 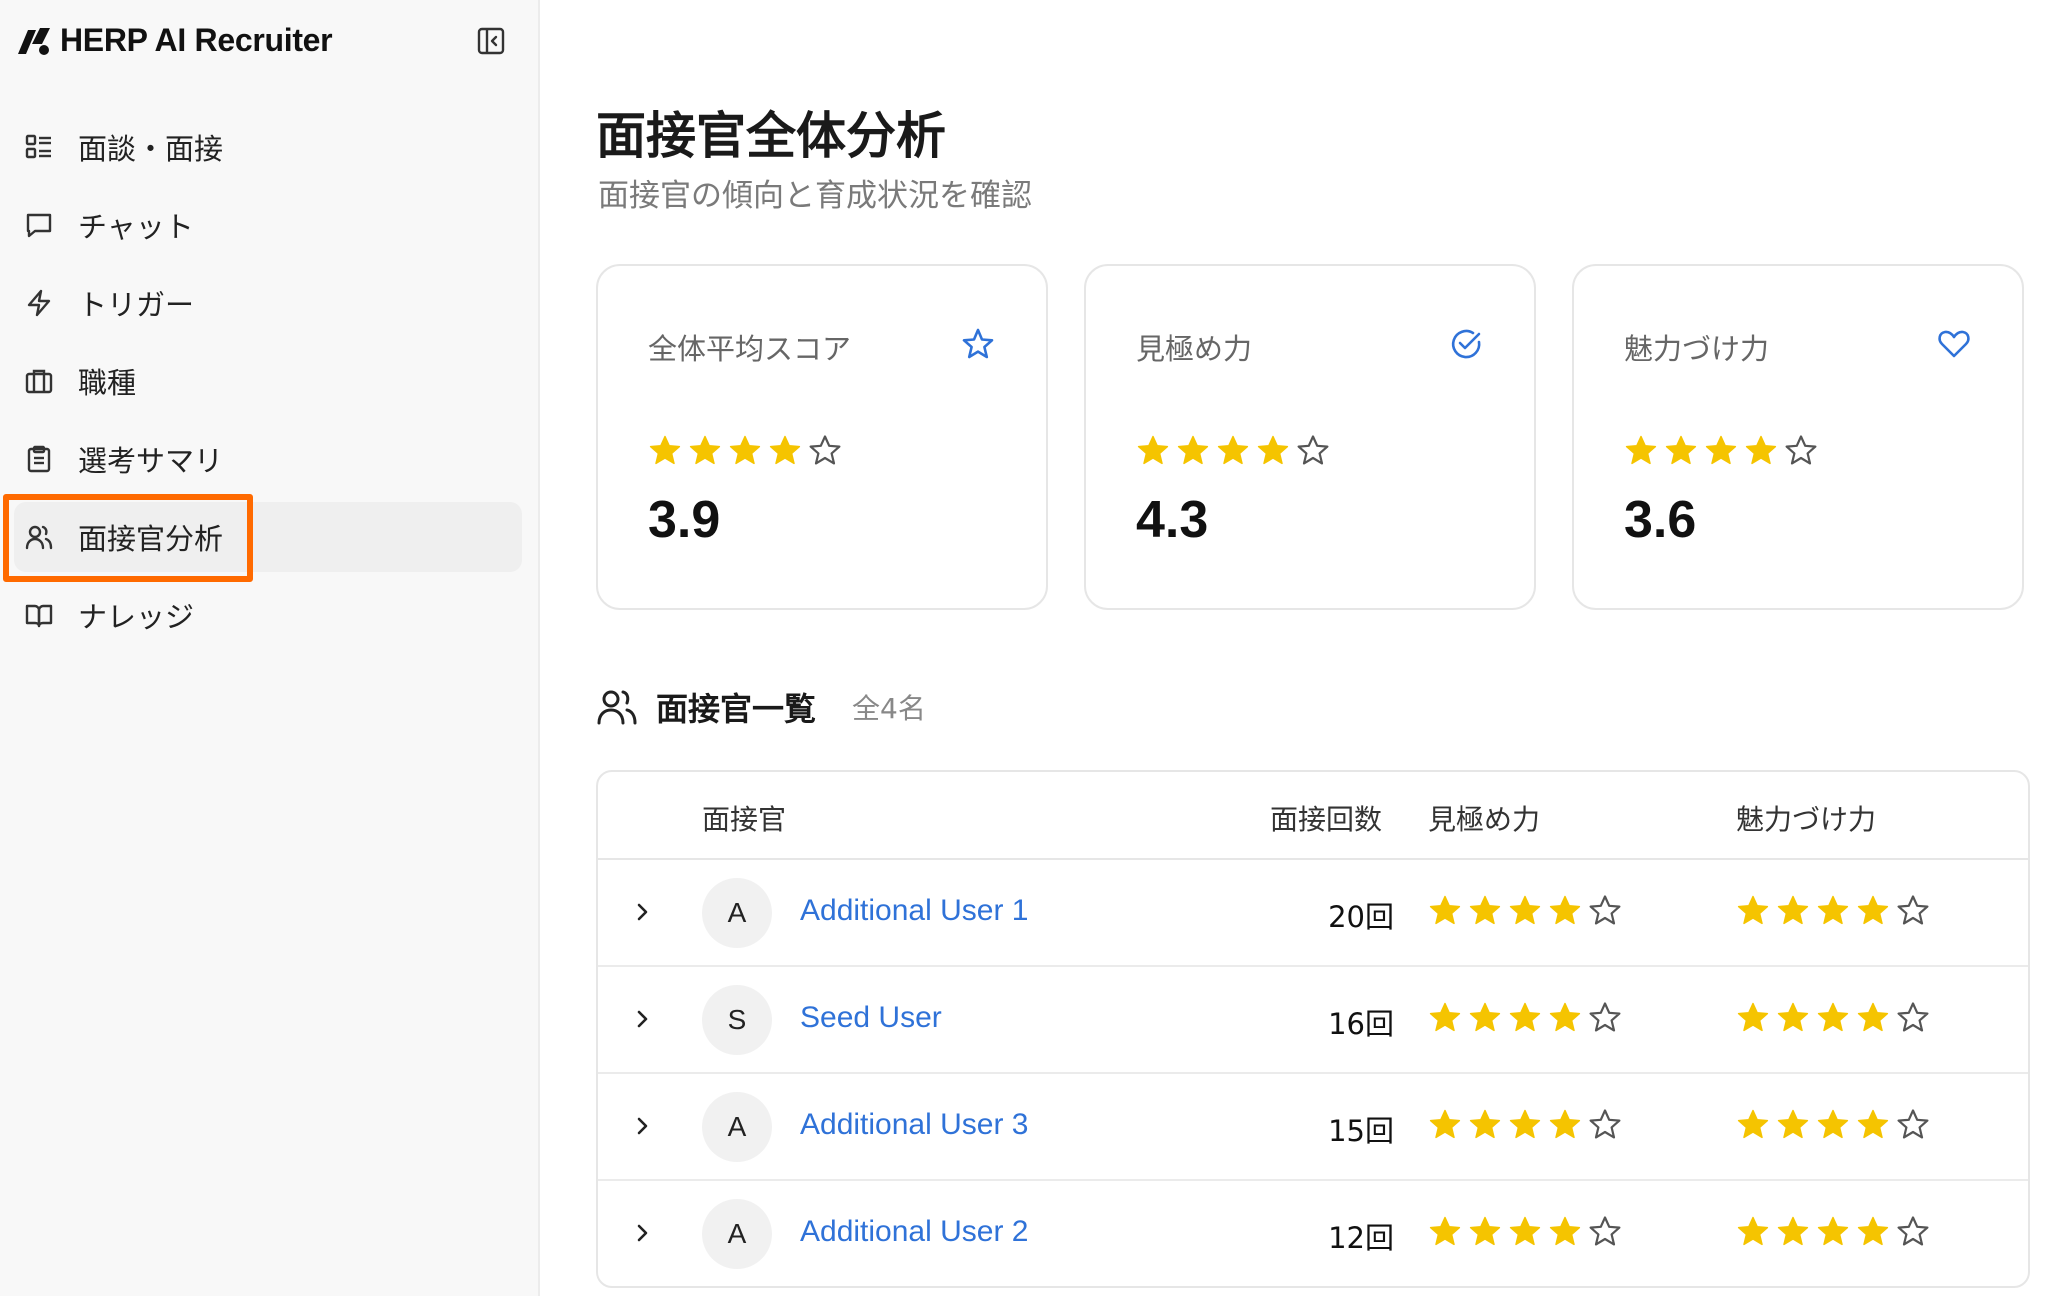 What do you see at coordinates (1361, 917) in the screenshot?
I see `interview-count: 20回` at bounding box center [1361, 917].